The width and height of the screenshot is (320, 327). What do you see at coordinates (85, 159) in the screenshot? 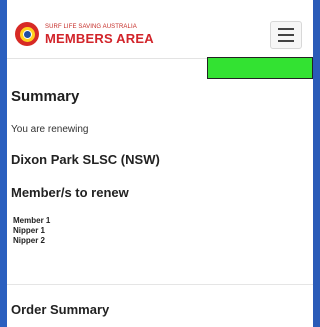
I see `club-name: Dixon Park SLSC (NSW)` at bounding box center [85, 159].